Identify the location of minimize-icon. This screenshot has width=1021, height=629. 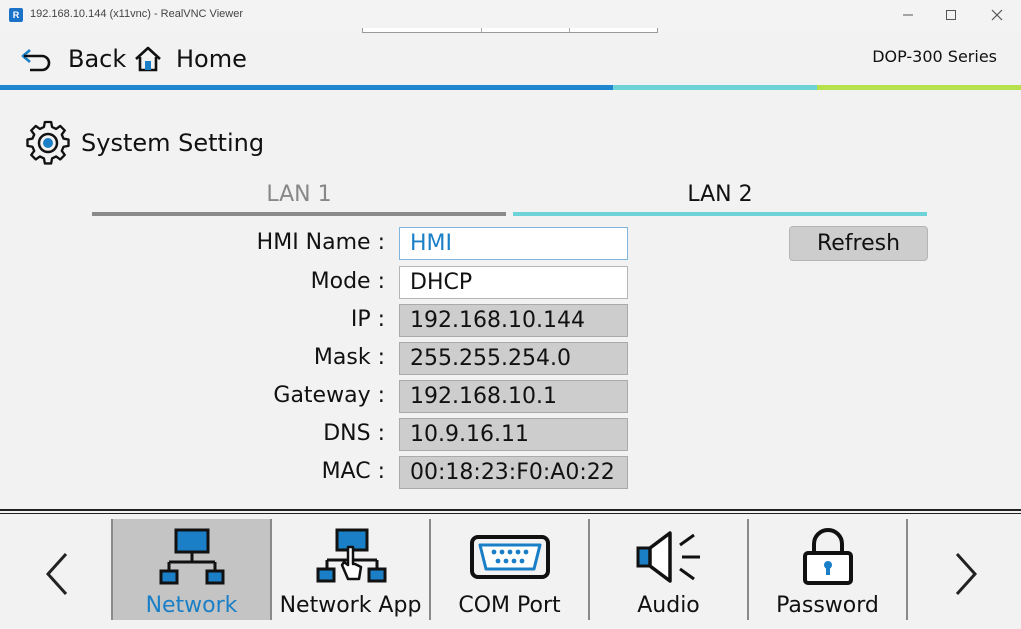
(908, 15).